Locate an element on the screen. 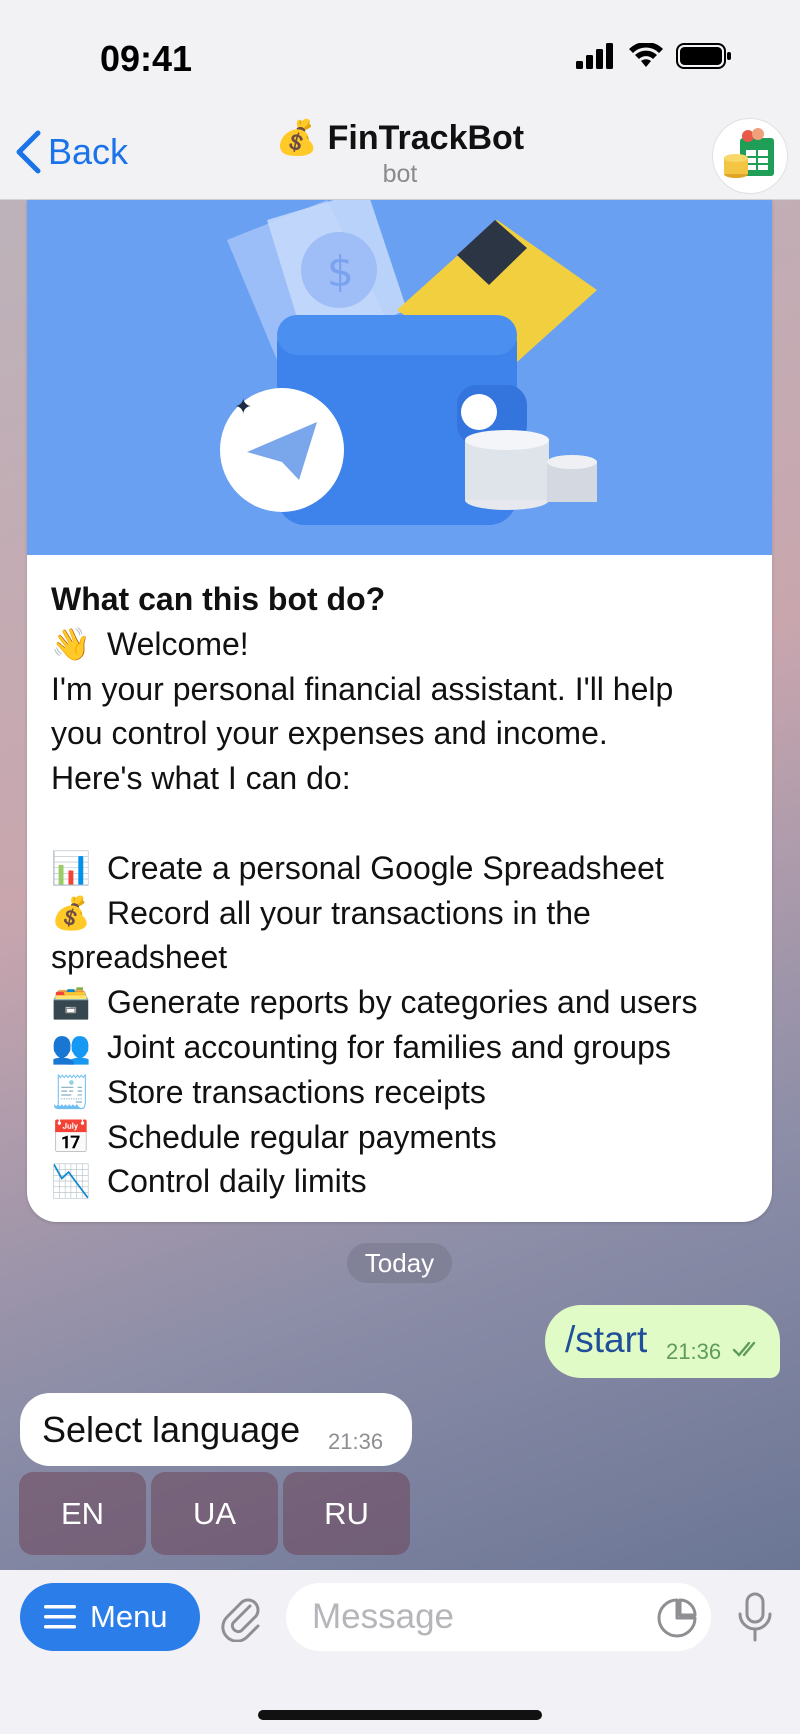 The image size is (800, 1734). composer-bar: Menu is located at coordinates (400, 1652).